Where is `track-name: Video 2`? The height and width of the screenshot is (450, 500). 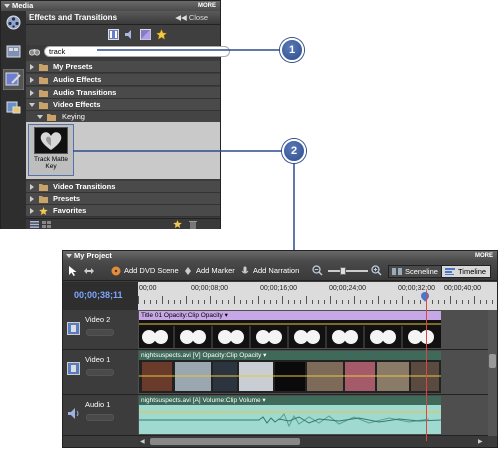
track-name: Video 2 is located at coordinates (98, 319).